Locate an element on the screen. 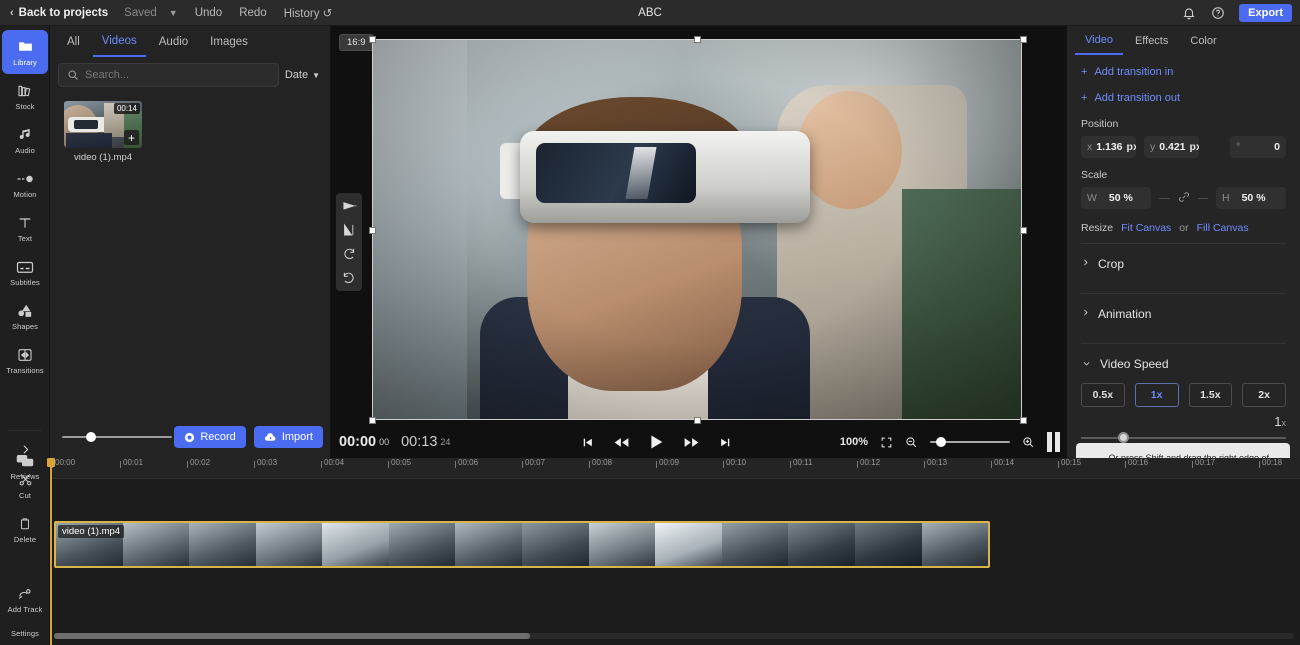 The width and height of the screenshot is (1300, 645). sidebar-item-transitions: Transitions is located at coordinates (25, 360).